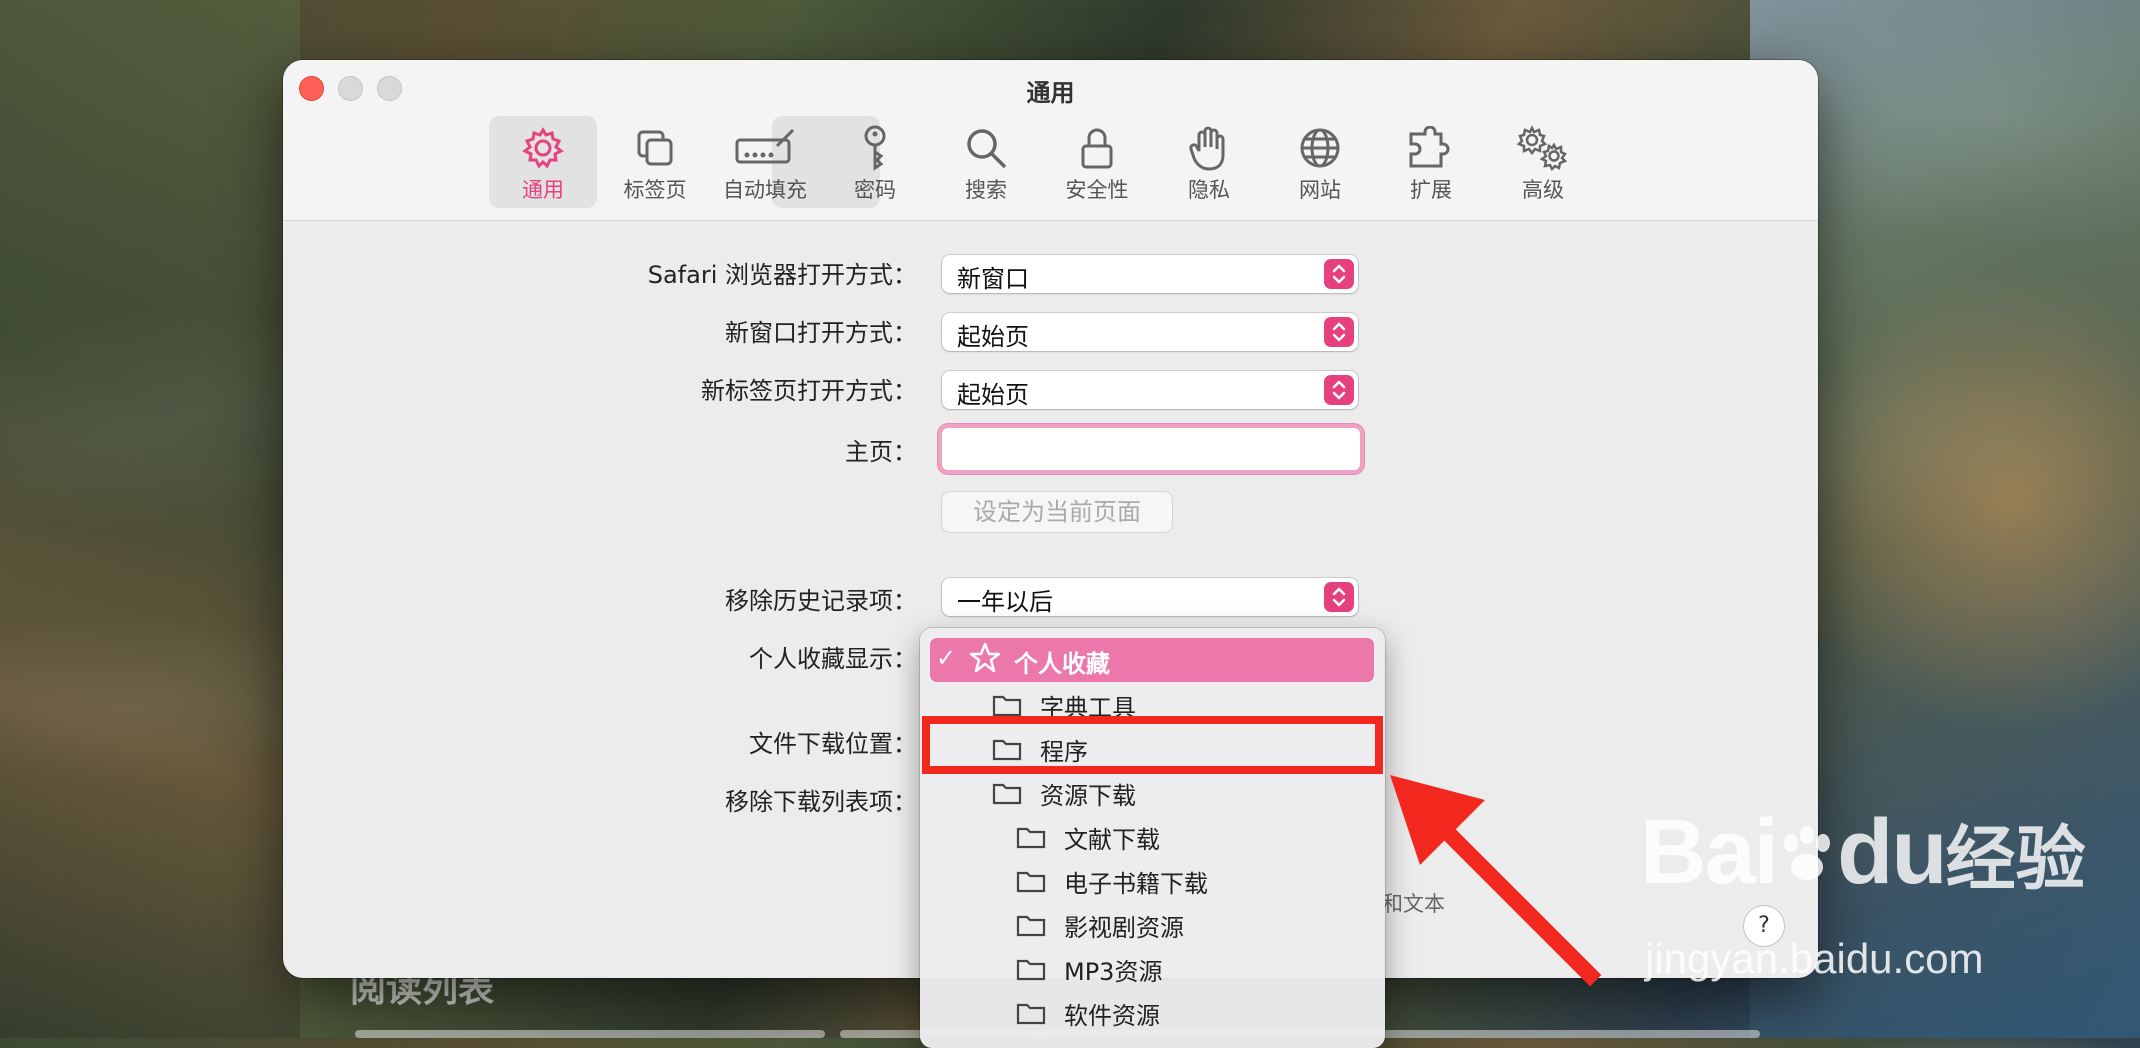 The width and height of the screenshot is (2140, 1048). I want to click on tab-label: 搜索, so click(986, 190).